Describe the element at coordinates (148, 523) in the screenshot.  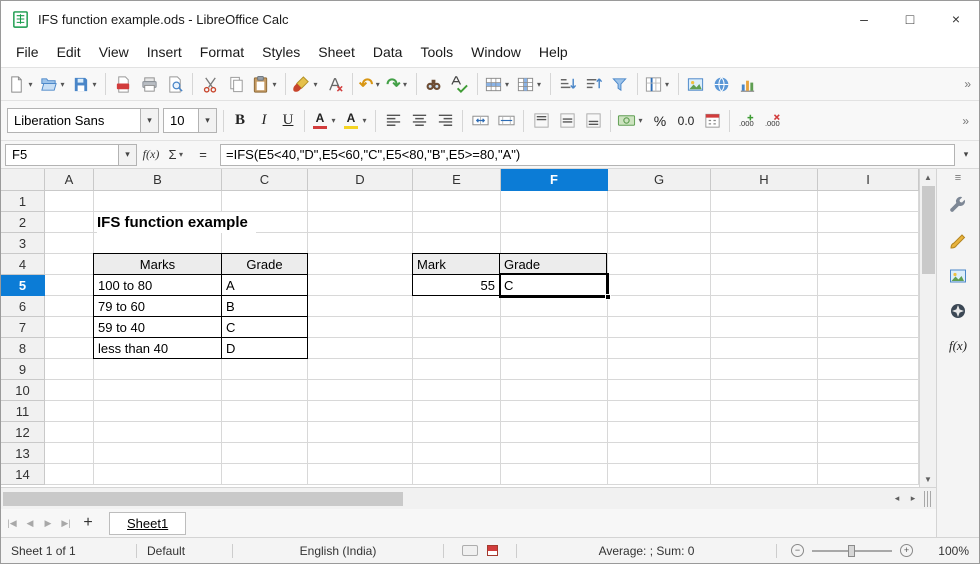
I see `sheet-tab-sheet1: Sheet1` at that location.